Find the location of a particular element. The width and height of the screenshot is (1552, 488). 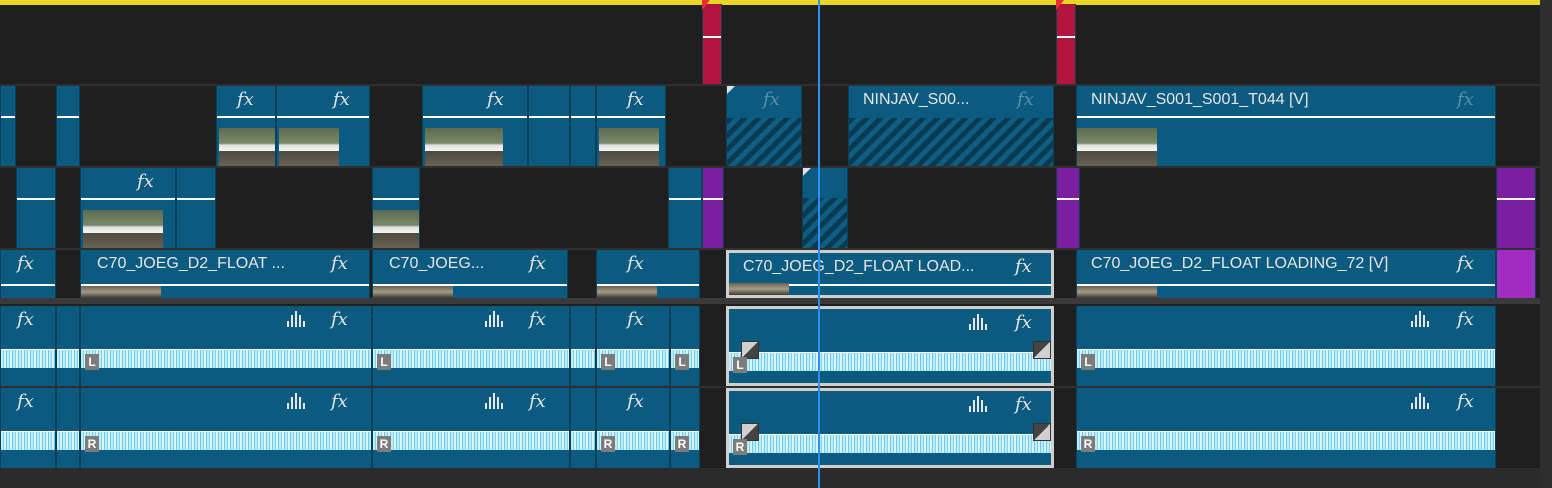

video-clip-c70-4: C70_JOEG_D2_FLOAT LOADING_72 [V] fx is located at coordinates (1286, 274).